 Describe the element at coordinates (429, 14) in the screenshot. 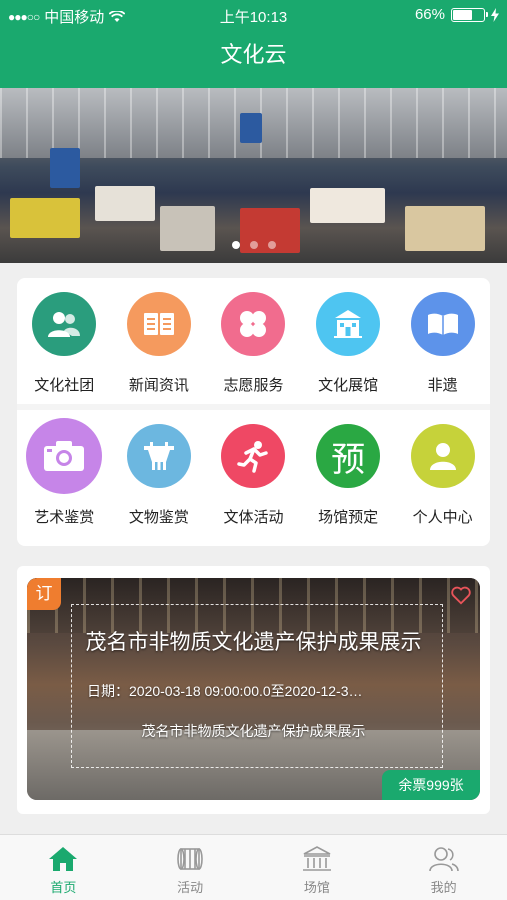

I see `battery-percent: 66%` at that location.